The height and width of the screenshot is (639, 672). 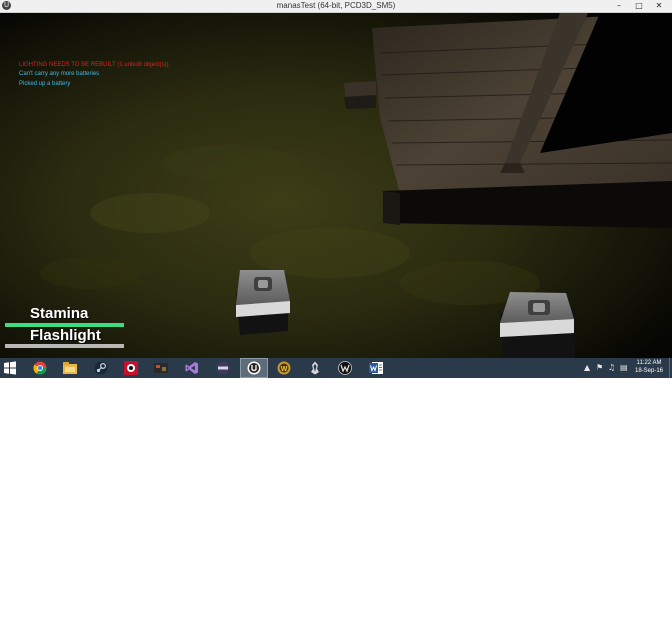 I want to click on steam-icon, so click(x=101, y=368).